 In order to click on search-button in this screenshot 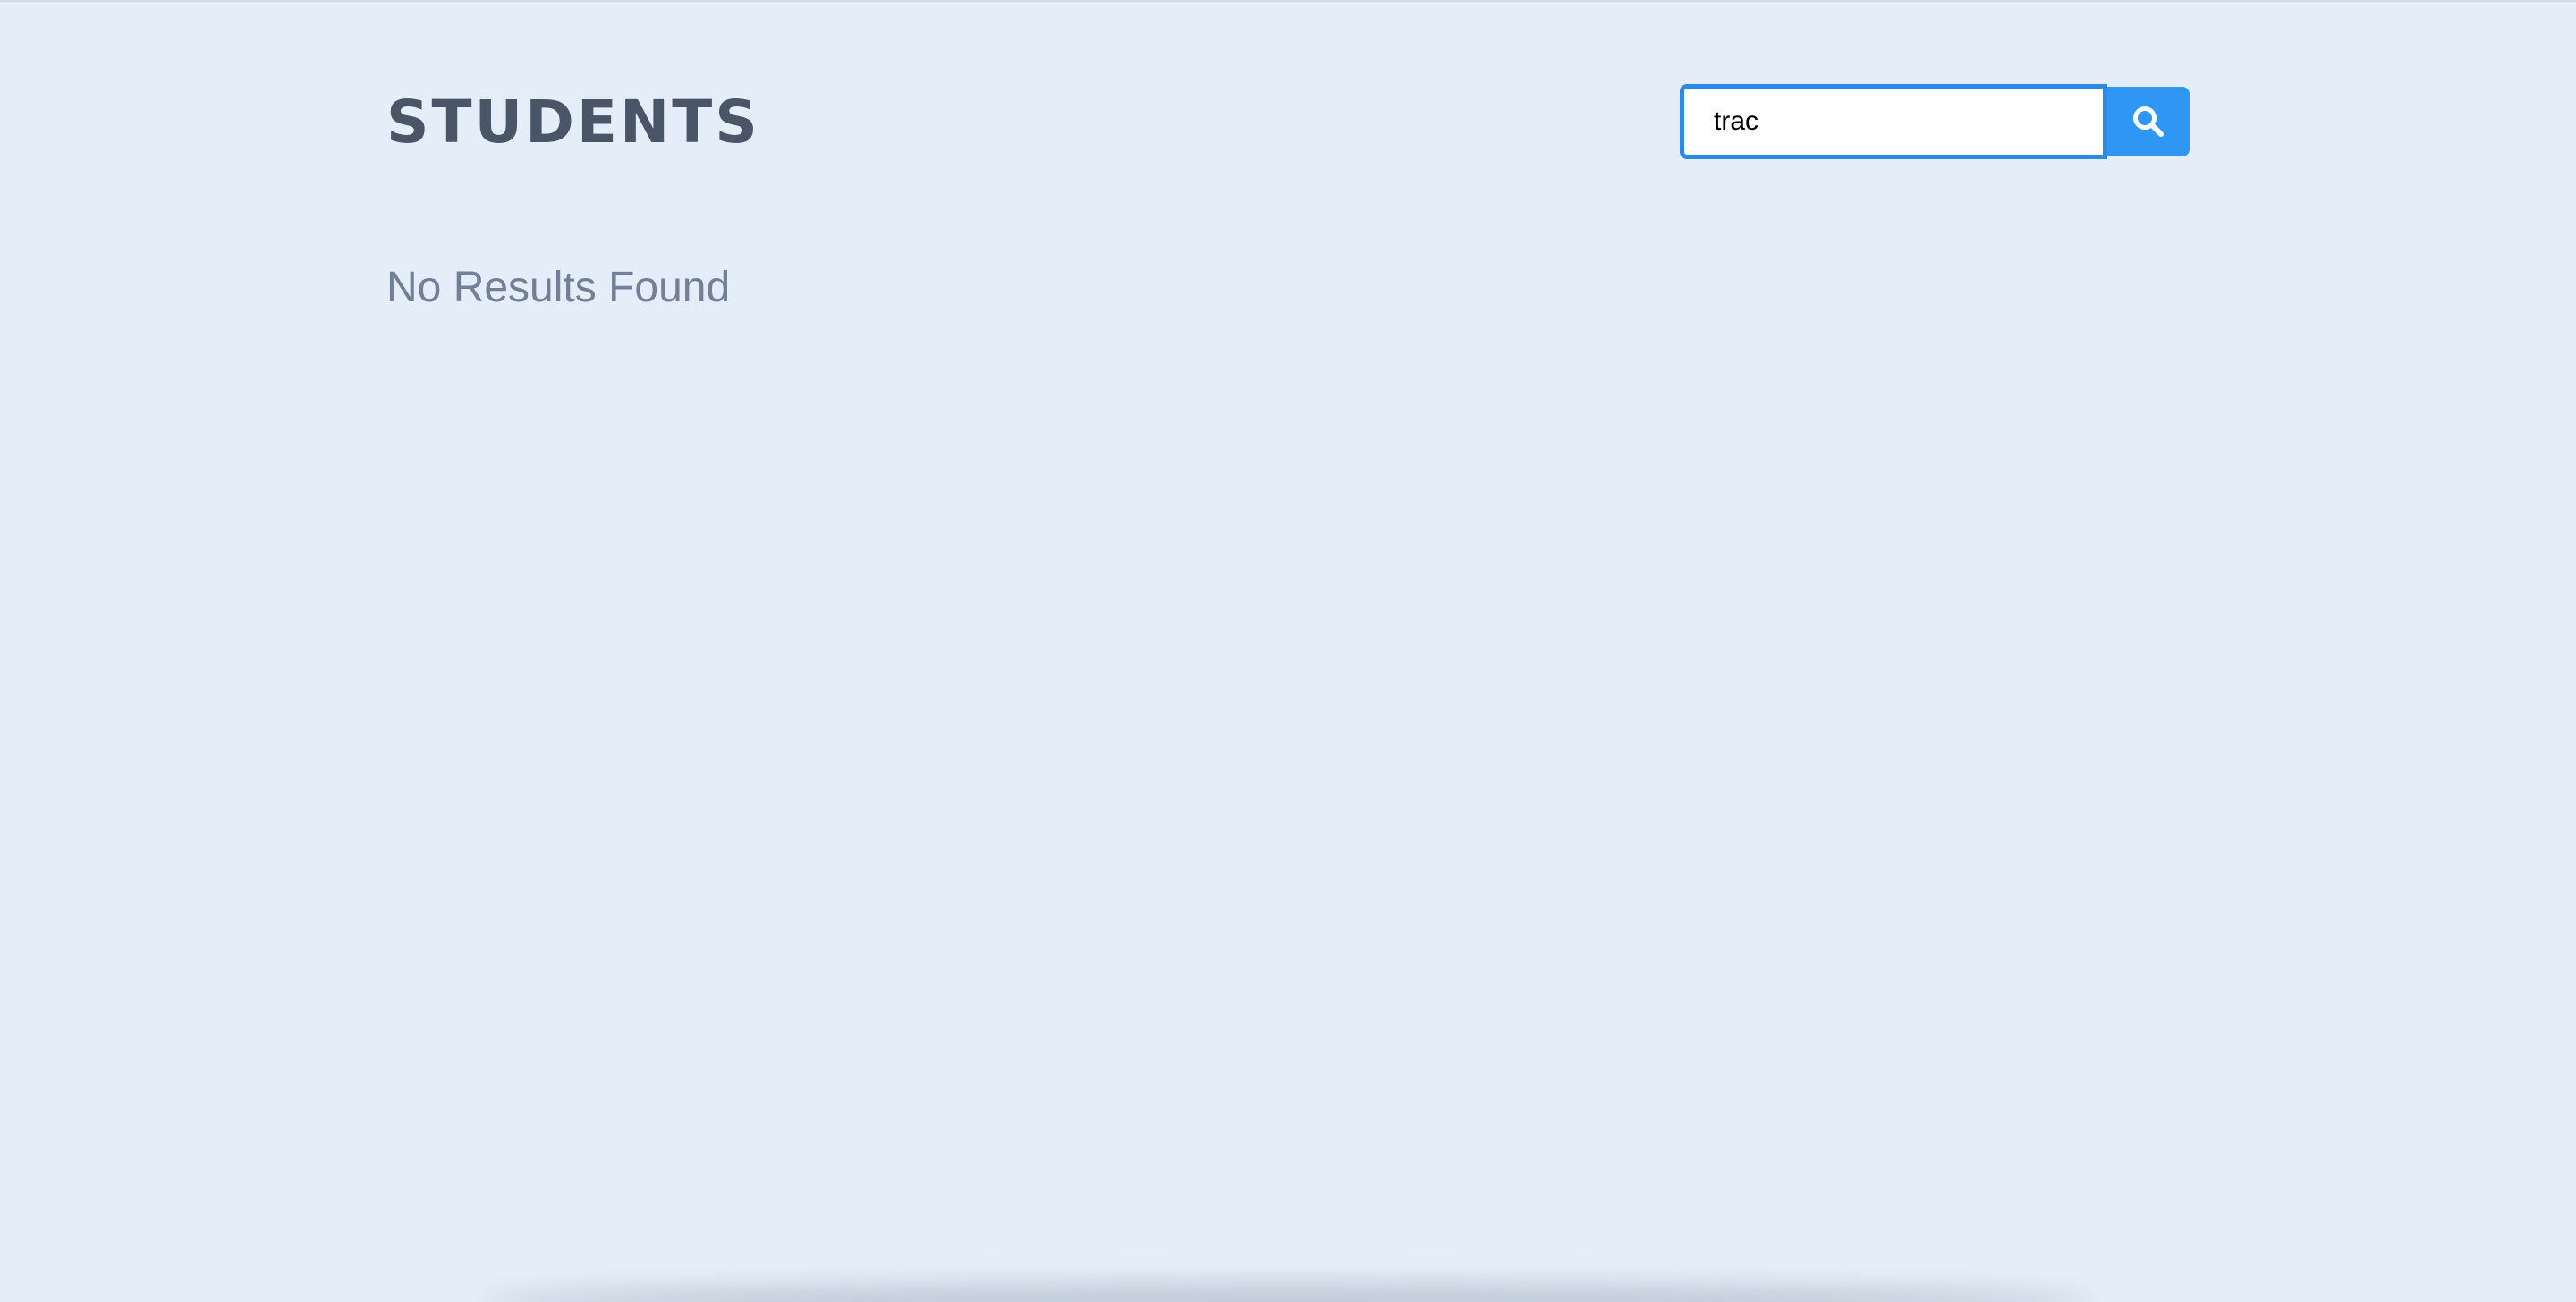, I will do `click(2148, 121)`.